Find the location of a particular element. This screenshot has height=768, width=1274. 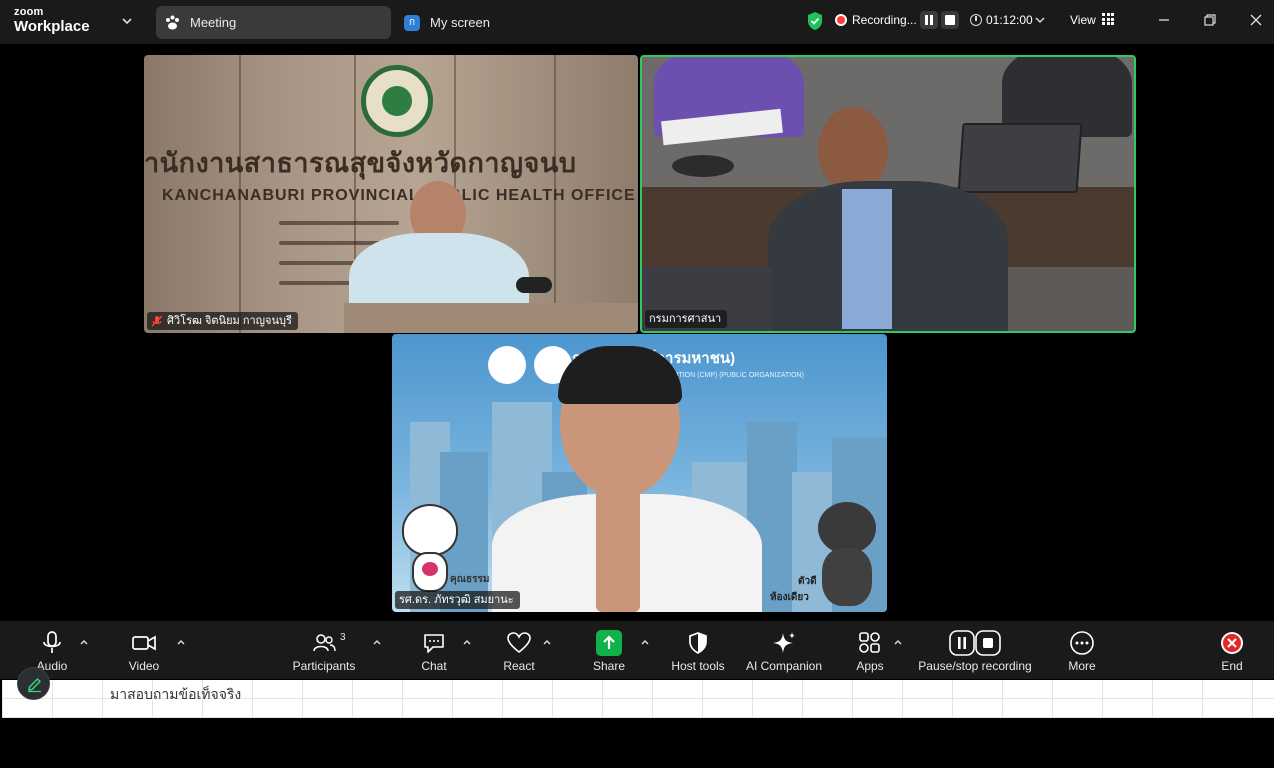

chat-options-caret-icon is located at coordinates (467, 642).